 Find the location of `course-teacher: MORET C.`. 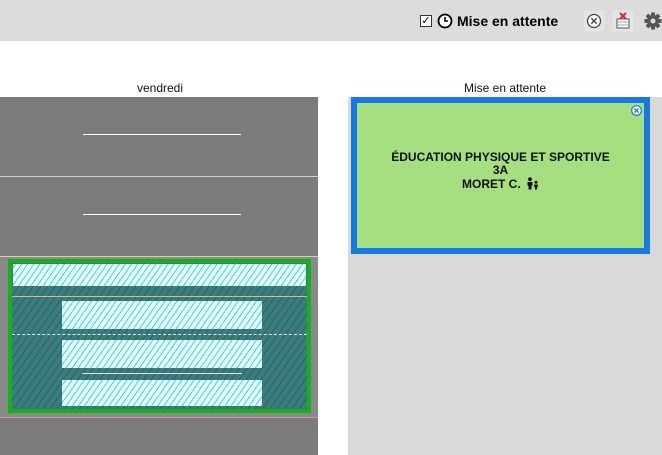

course-teacher: MORET C. is located at coordinates (491, 184).